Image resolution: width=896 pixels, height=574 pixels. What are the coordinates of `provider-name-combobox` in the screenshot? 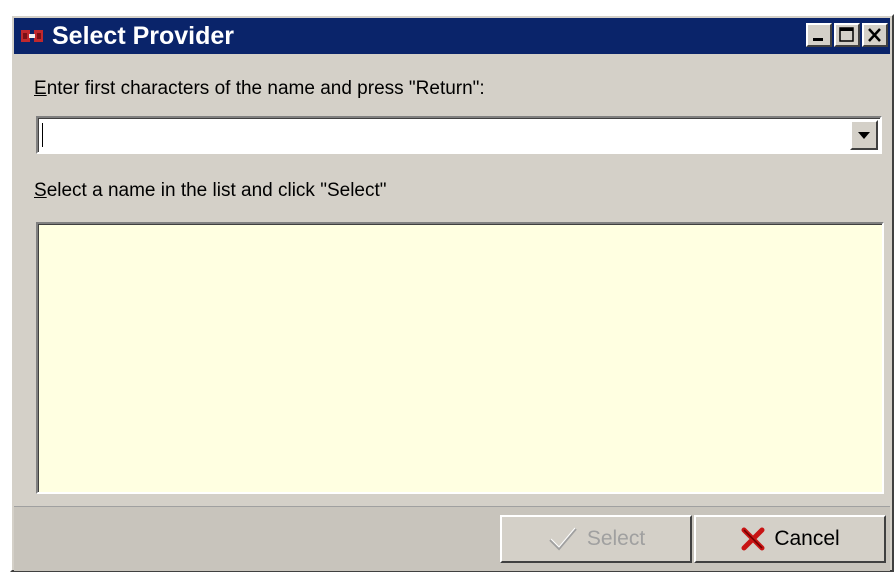 It's located at (459, 135).